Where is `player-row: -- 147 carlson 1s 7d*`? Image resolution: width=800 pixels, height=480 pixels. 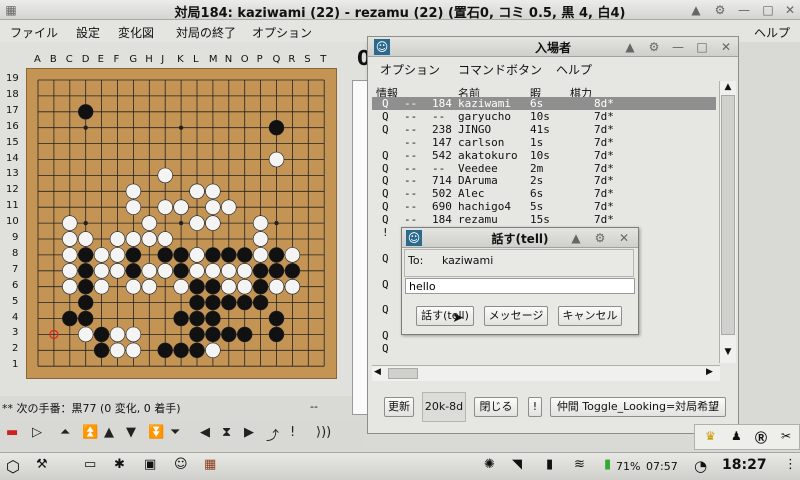 player-row: -- 147 carlson 1s 7d* is located at coordinates (544, 142).